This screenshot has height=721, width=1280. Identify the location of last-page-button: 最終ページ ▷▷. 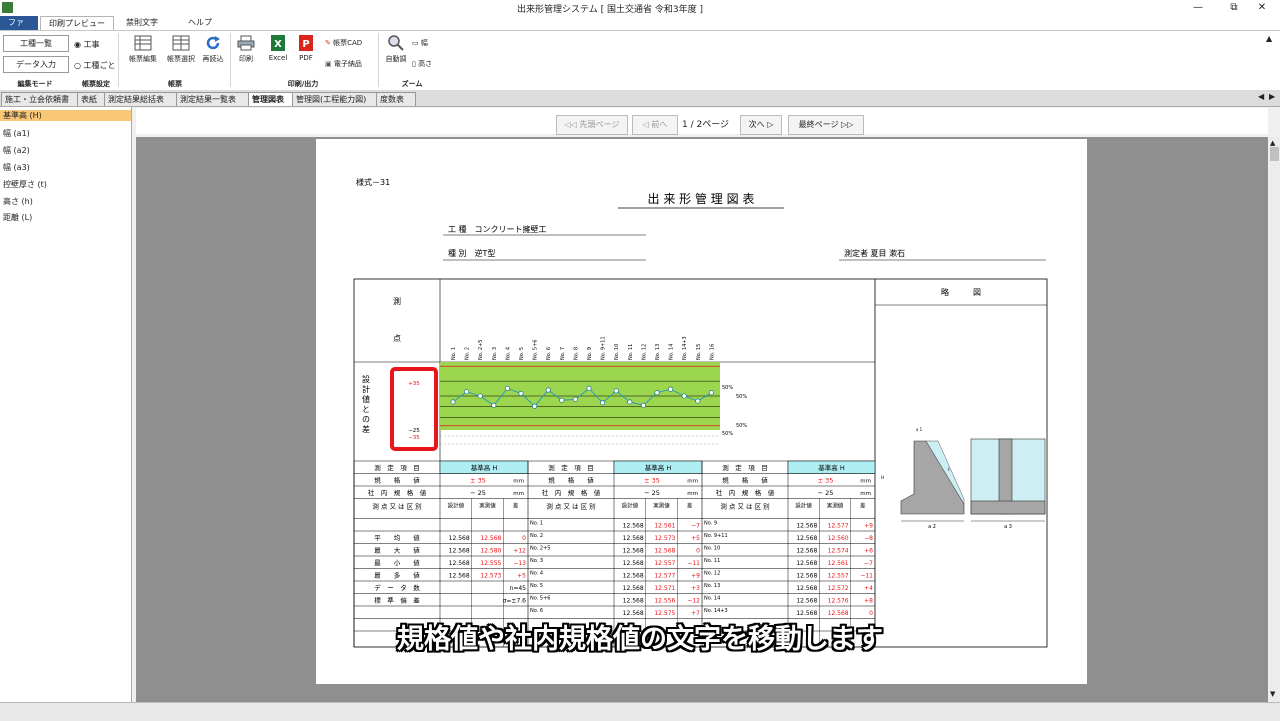
(826, 125).